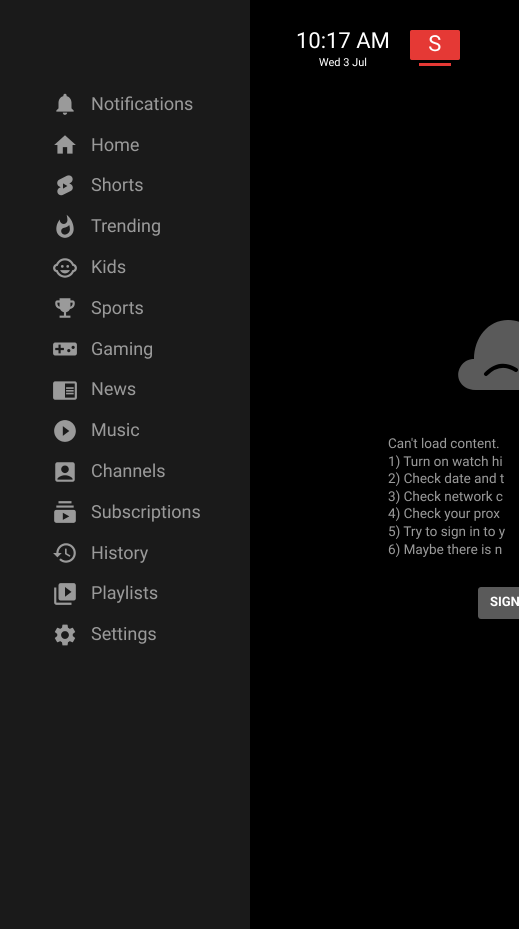 The image size is (519, 929). What do you see at coordinates (151, 635) in the screenshot?
I see `sidebar-item: Settings` at bounding box center [151, 635].